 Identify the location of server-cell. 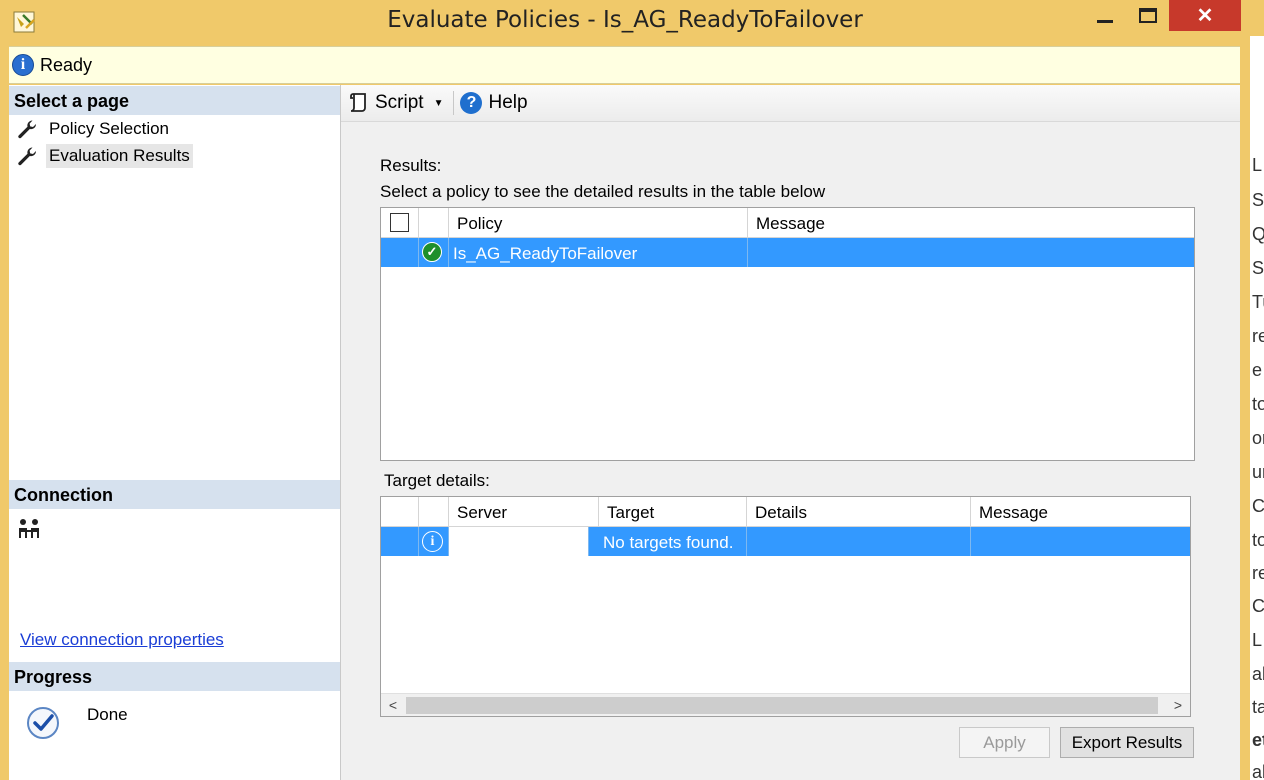
(519, 541).